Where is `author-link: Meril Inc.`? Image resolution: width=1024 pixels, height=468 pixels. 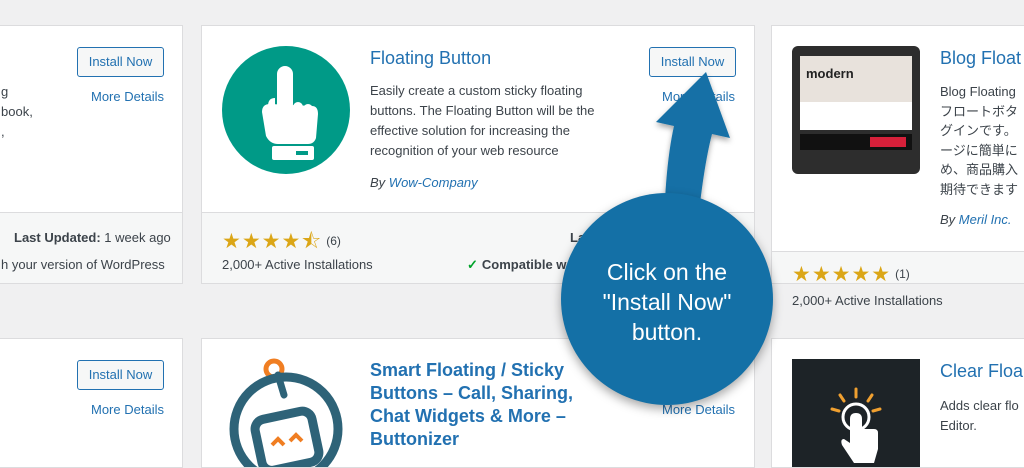 author-link: Meril Inc. is located at coordinates (985, 219).